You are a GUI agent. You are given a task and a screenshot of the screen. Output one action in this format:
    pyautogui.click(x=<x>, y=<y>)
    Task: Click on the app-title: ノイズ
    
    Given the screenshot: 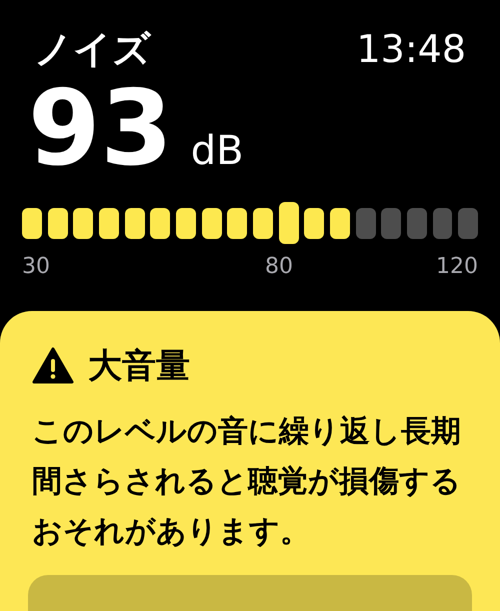 What is the action you would take?
    pyautogui.click(x=92, y=49)
    